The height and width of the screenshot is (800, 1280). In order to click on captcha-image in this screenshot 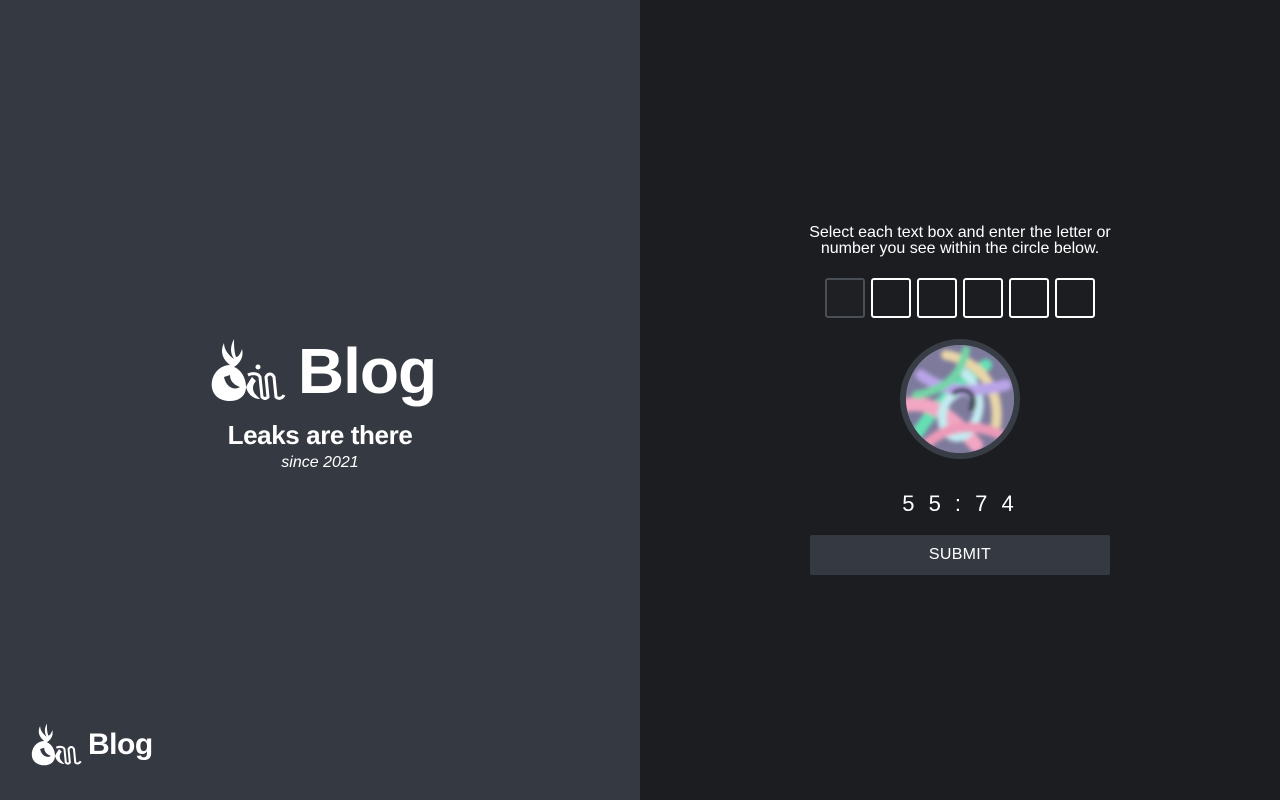, I will do `click(960, 399)`.